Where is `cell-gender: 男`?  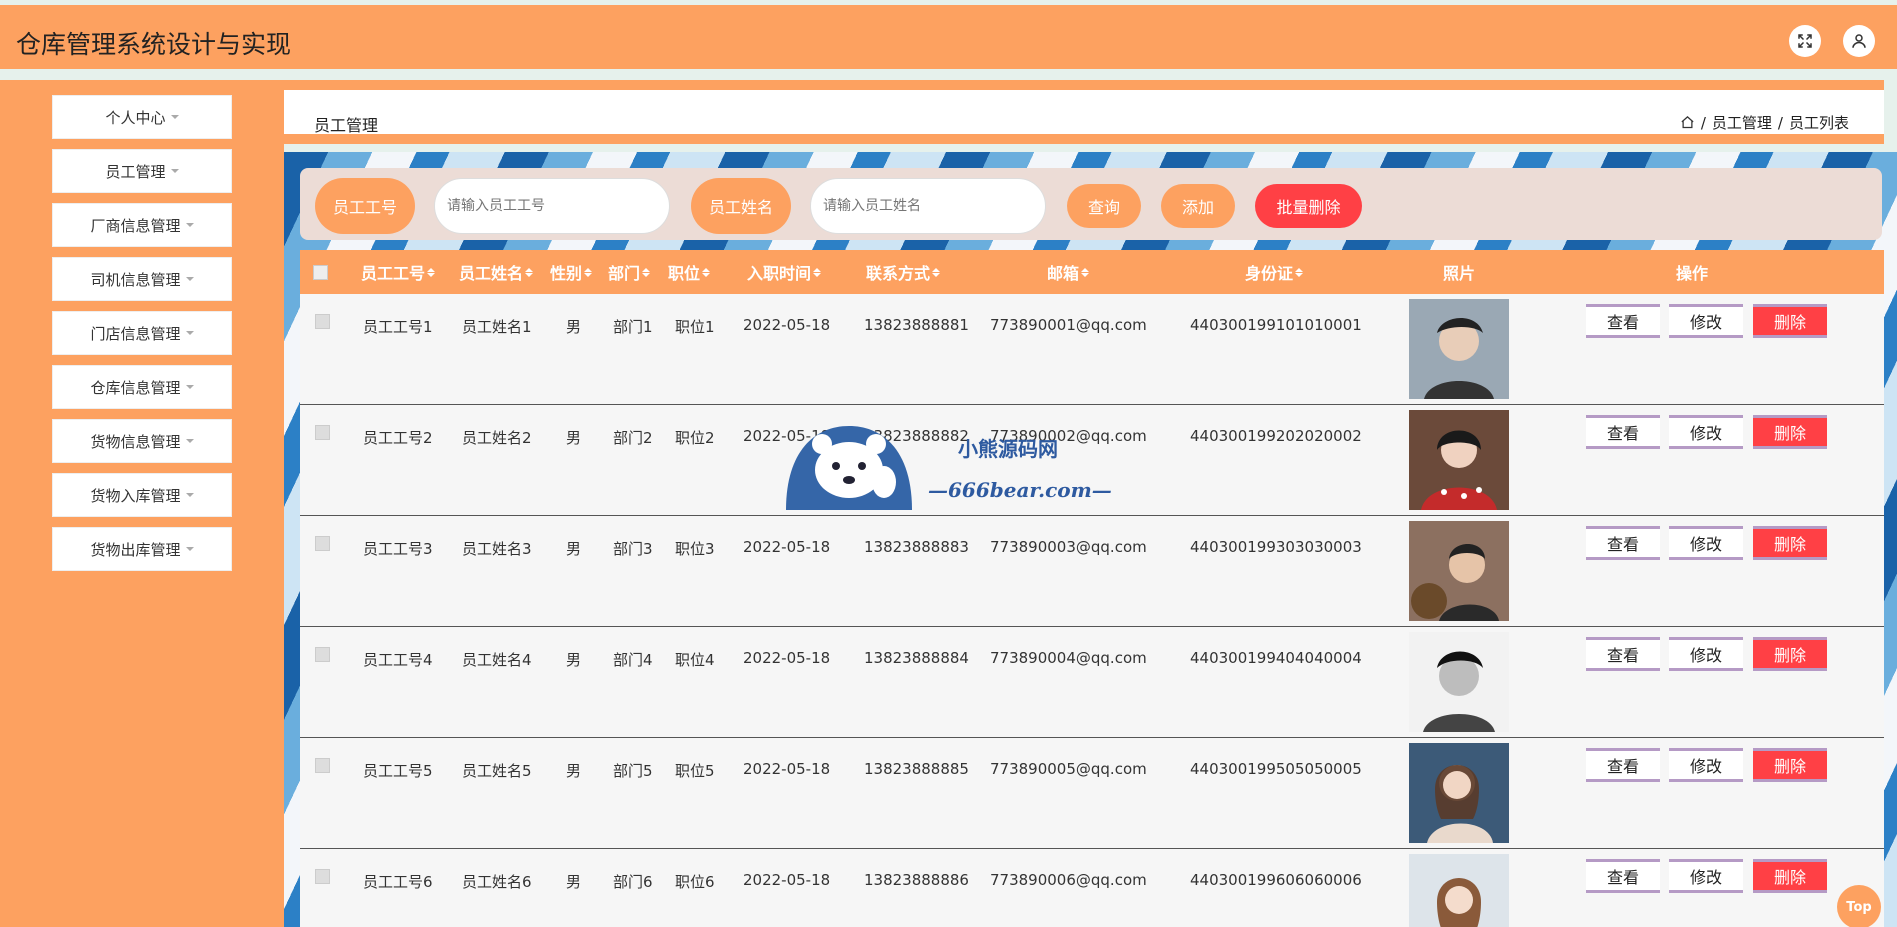
cell-gender: 男 is located at coordinates (574, 771).